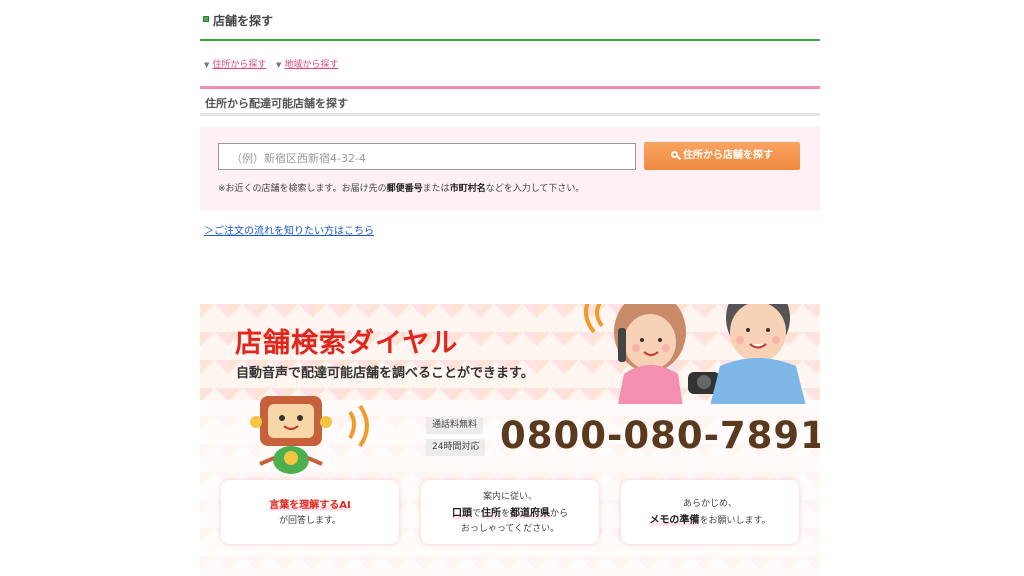 This screenshot has width=1024, height=576. Describe the element at coordinates (310, 505) in the screenshot. I see `card1-line1: 言葉を理解するAI` at that location.